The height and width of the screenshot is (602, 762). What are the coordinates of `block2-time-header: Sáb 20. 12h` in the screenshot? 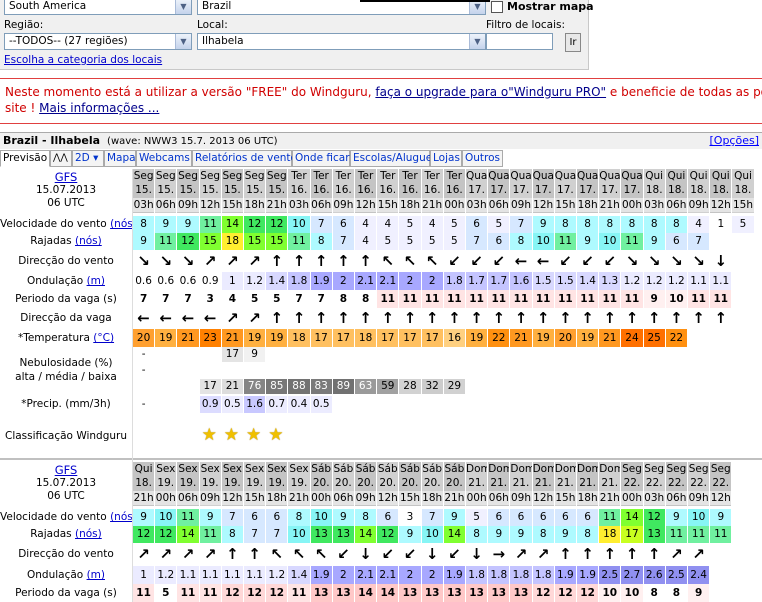 It's located at (388, 484).